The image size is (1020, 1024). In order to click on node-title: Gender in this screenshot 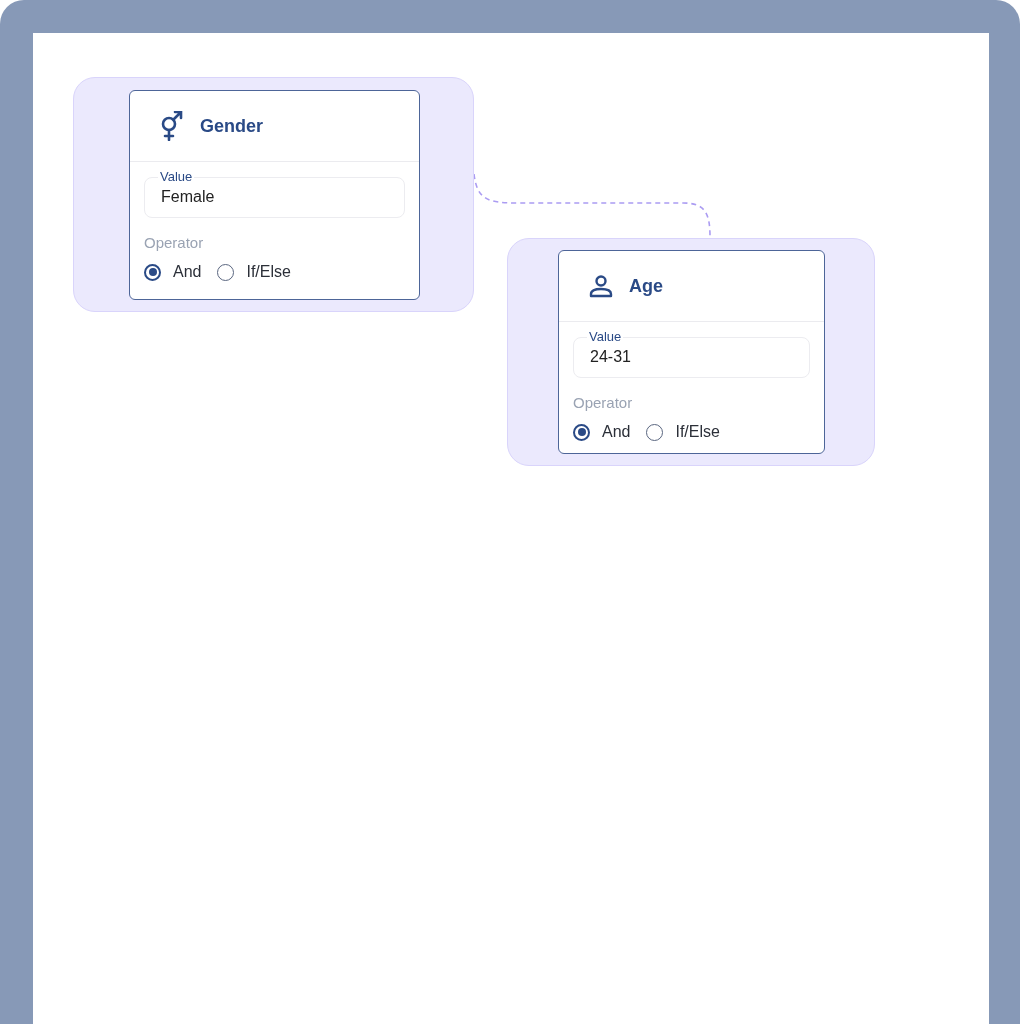, I will do `click(232, 126)`.